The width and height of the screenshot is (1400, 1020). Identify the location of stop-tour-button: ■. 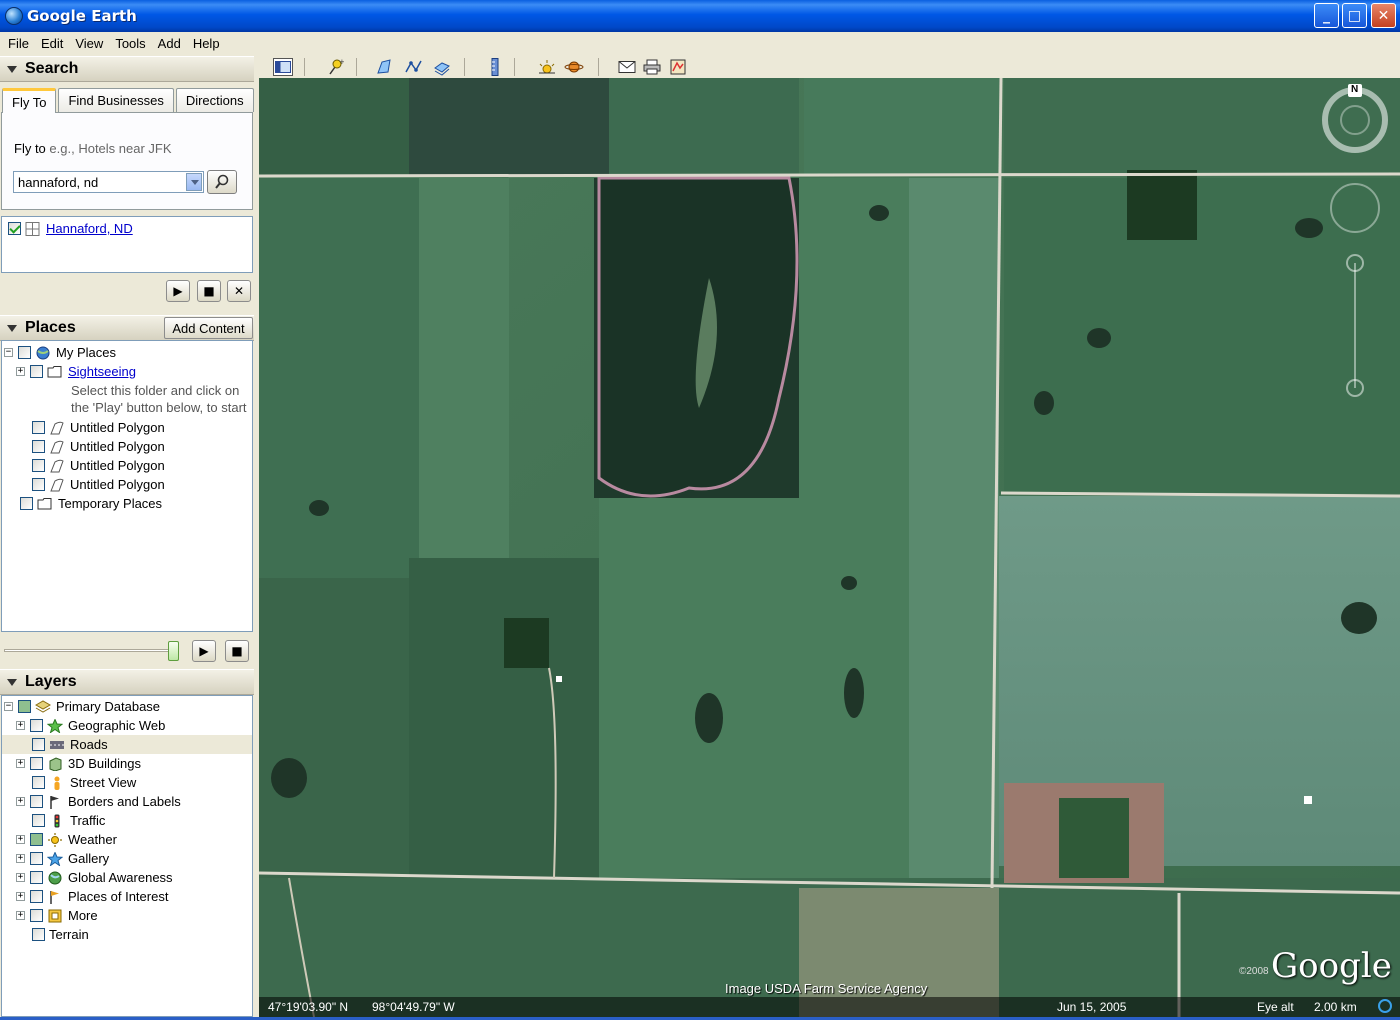
(209, 291).